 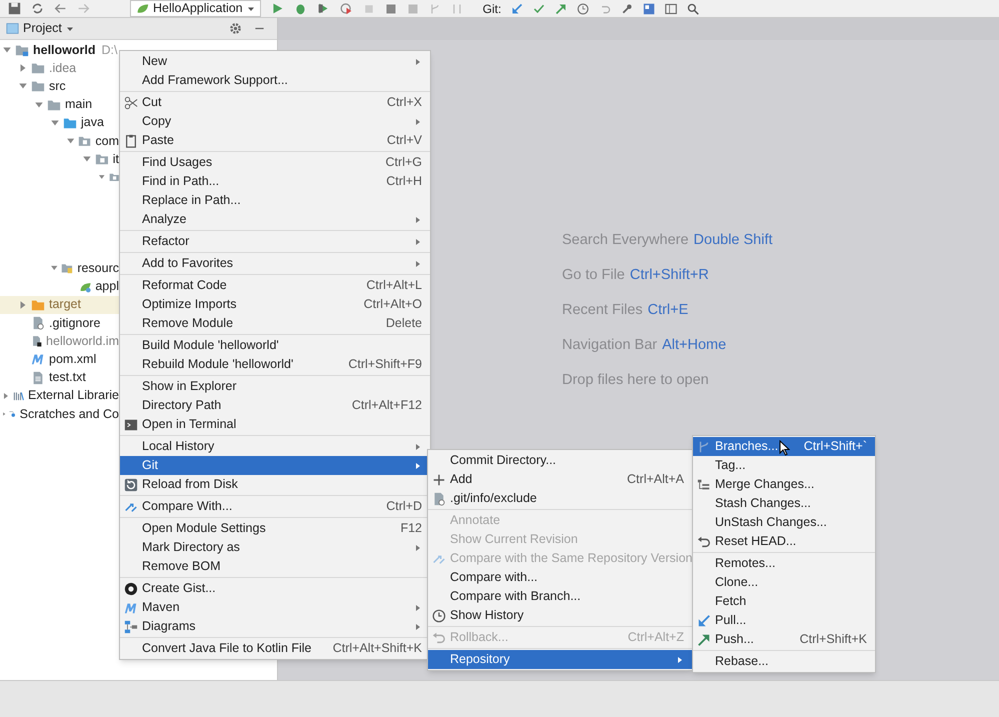 I want to click on coverage-icon, so click(x=323, y=8).